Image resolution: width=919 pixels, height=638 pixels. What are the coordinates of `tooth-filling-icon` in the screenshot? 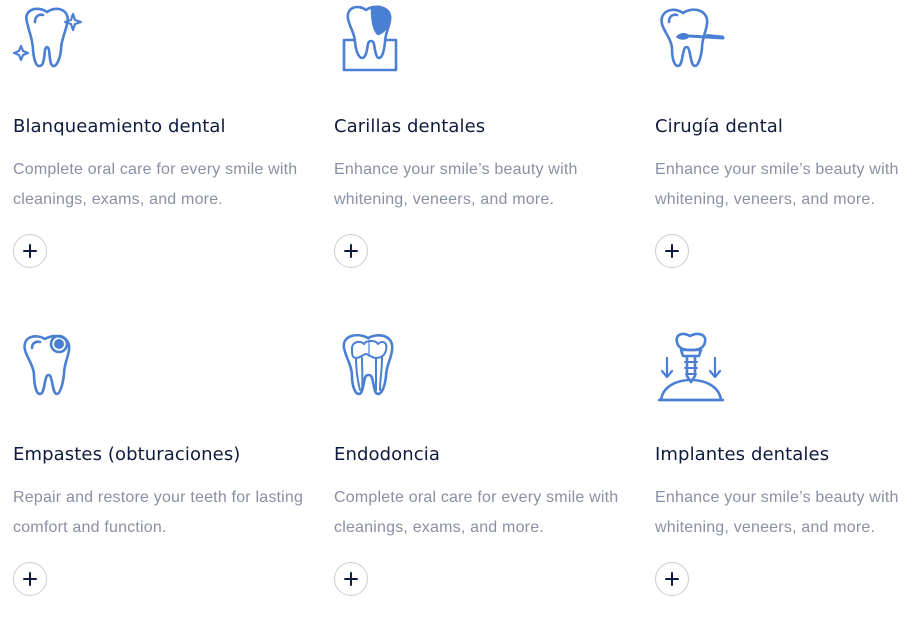 It's located at (49, 366).